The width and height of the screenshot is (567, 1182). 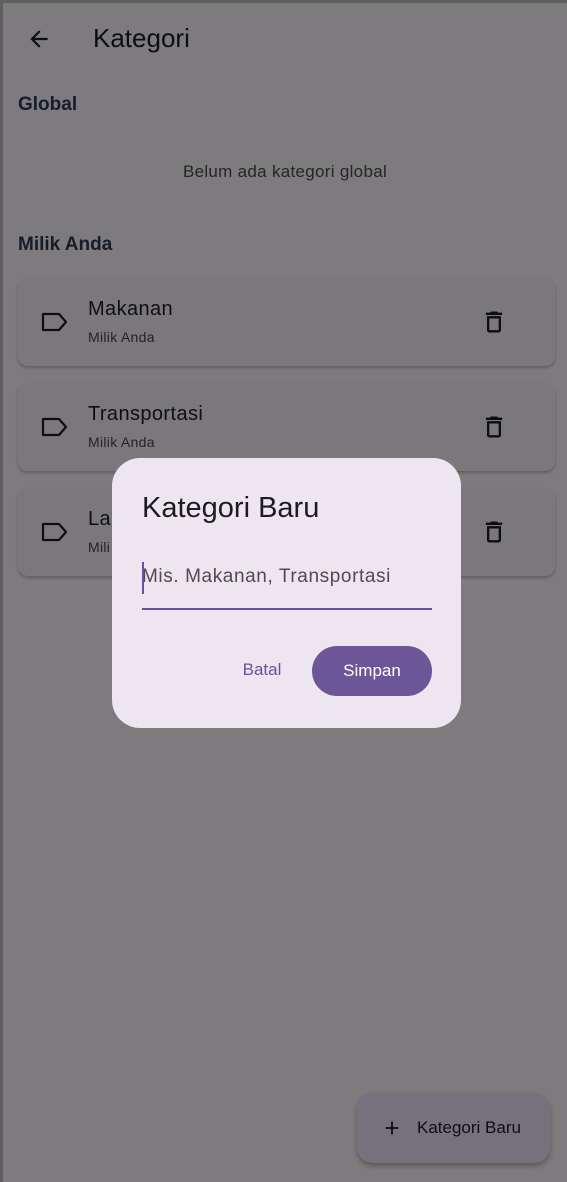 I want to click on new-category-dialog: Kategori Baru Batal Simpan, so click(x=286, y=593).